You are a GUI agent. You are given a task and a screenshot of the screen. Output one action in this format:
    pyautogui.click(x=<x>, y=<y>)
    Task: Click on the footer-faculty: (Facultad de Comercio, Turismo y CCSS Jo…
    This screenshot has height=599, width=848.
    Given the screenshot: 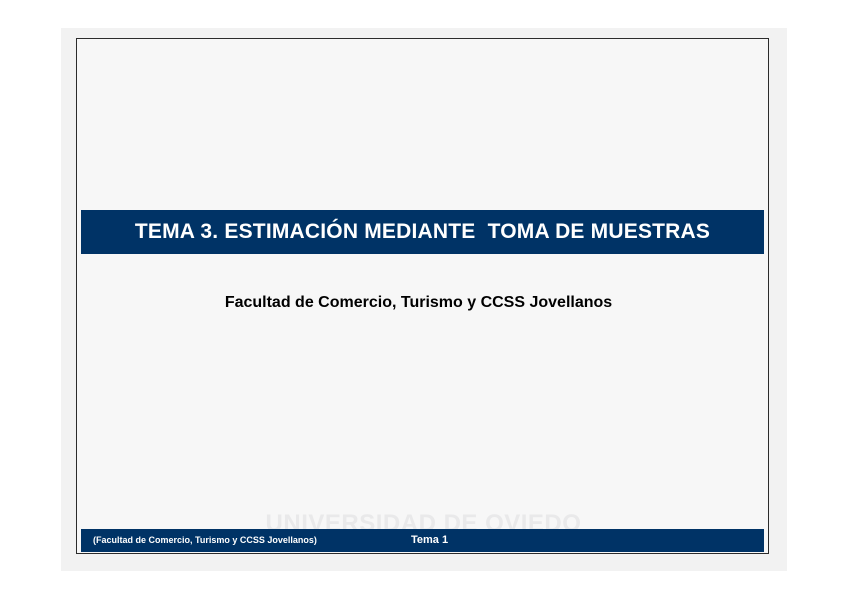 What is the action you would take?
    pyautogui.click(x=205, y=540)
    